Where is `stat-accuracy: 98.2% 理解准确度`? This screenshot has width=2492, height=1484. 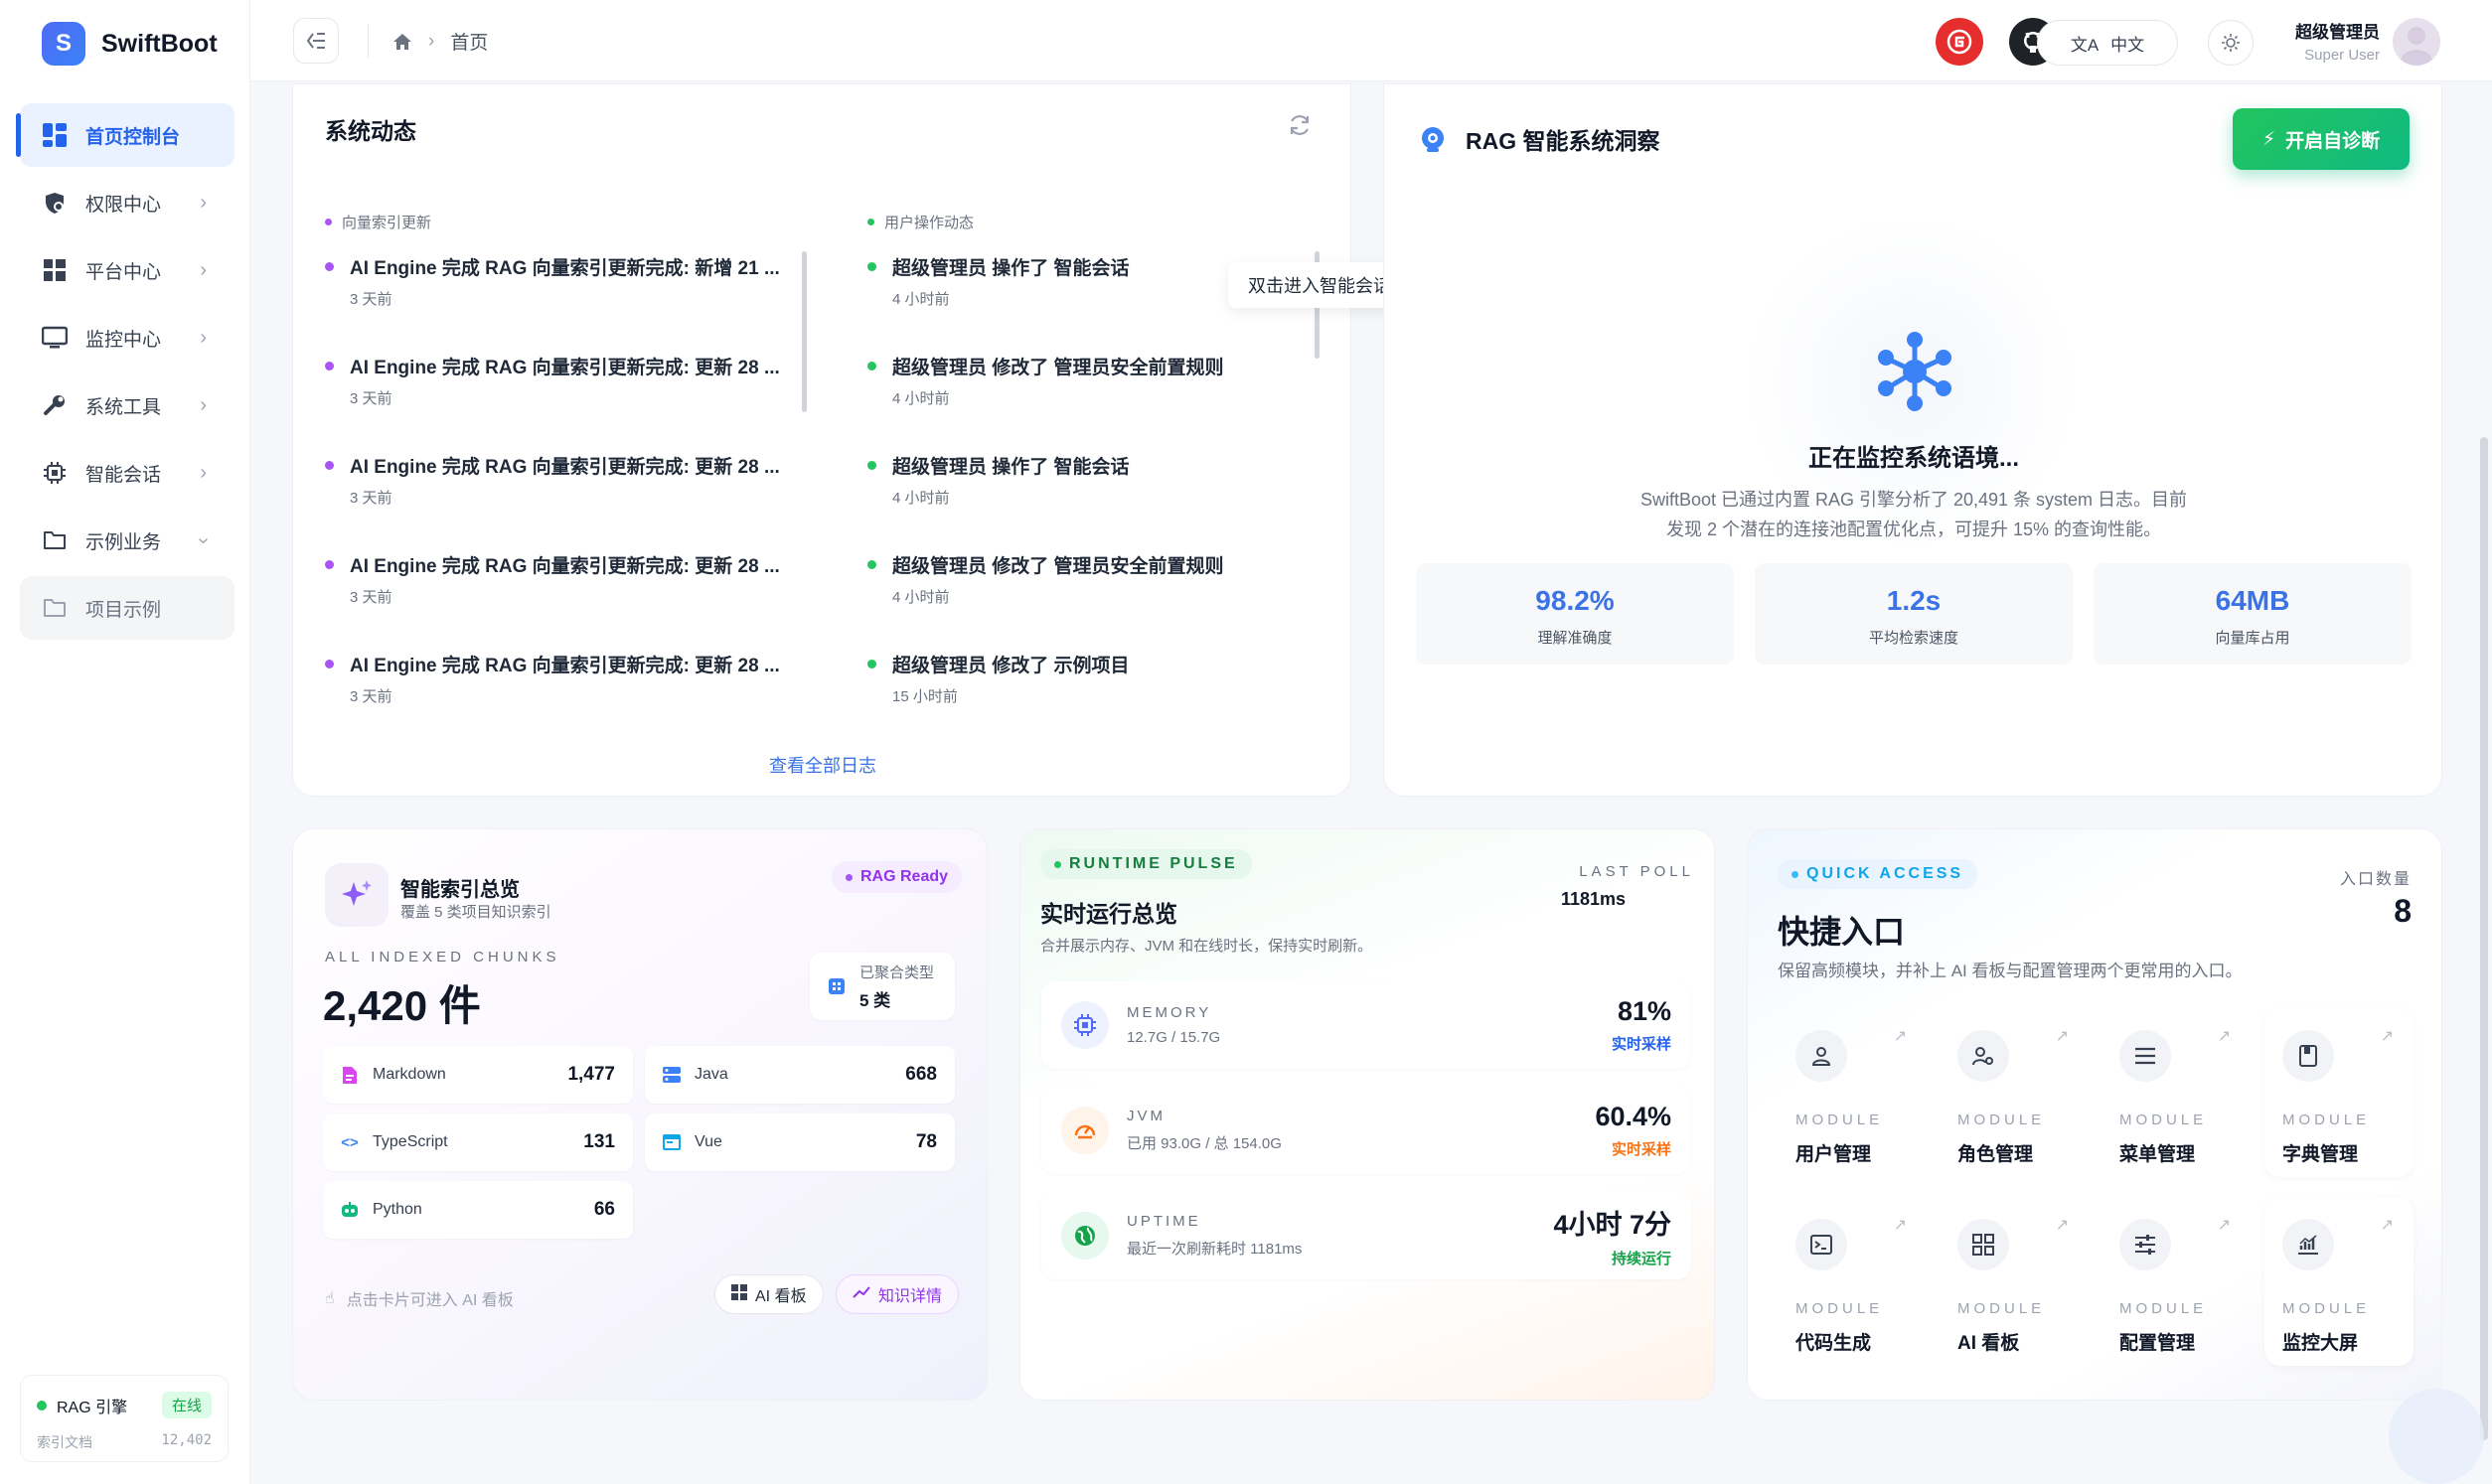
stat-accuracy: 98.2% 理解准确度 is located at coordinates (1575, 614).